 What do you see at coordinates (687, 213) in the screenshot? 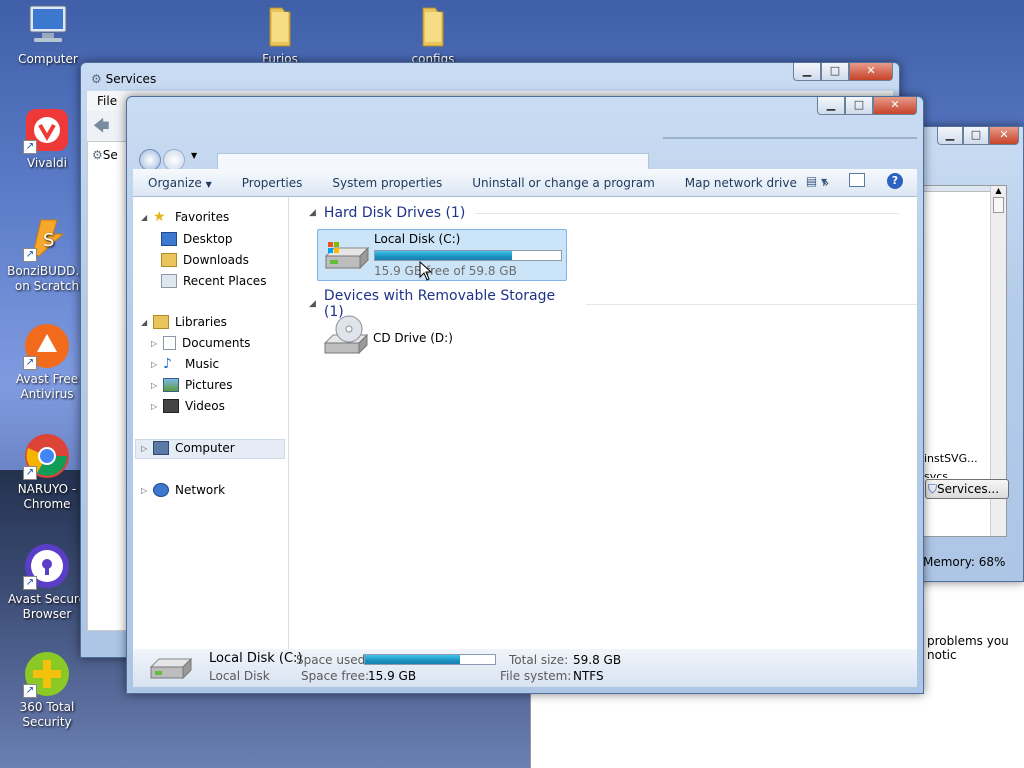
I see `group-divider` at bounding box center [687, 213].